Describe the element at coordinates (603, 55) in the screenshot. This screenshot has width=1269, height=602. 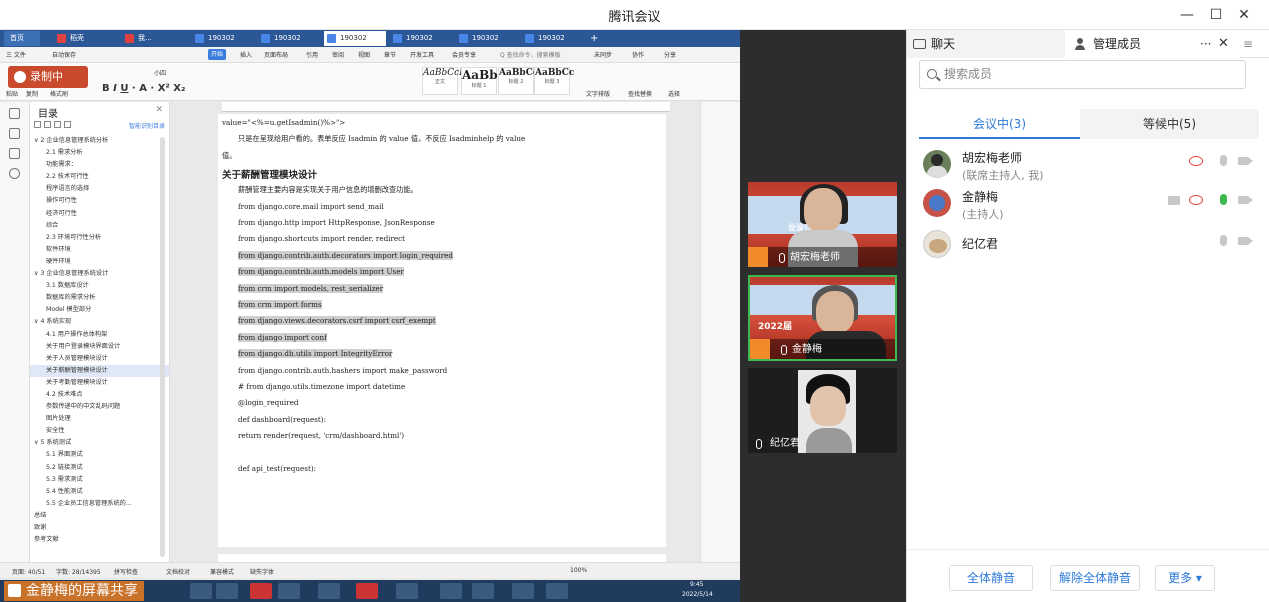
I see `menu-unsynced: 未同步` at that location.